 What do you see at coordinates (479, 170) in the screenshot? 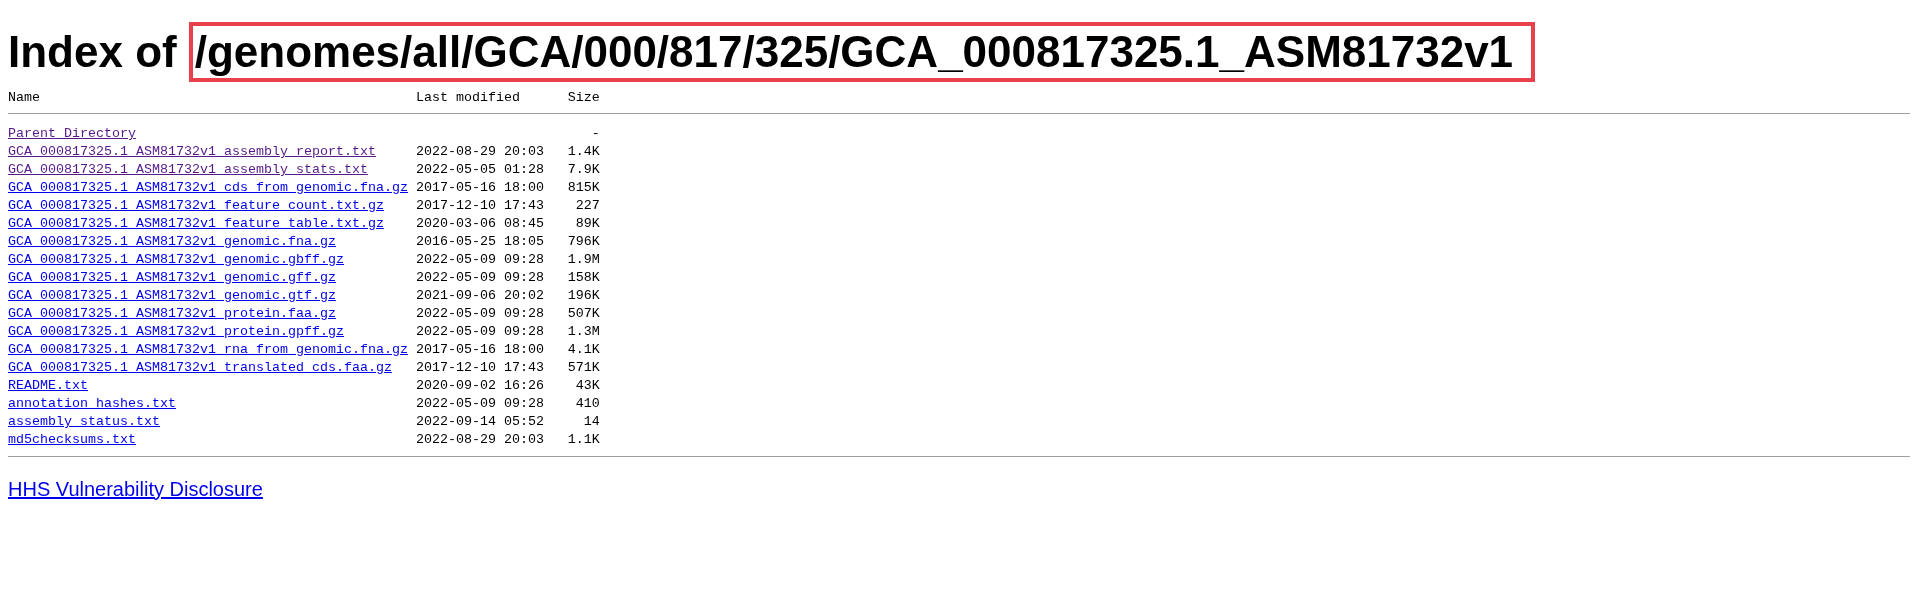
I see `modified-date: 2022-05-05 01:28` at bounding box center [479, 170].